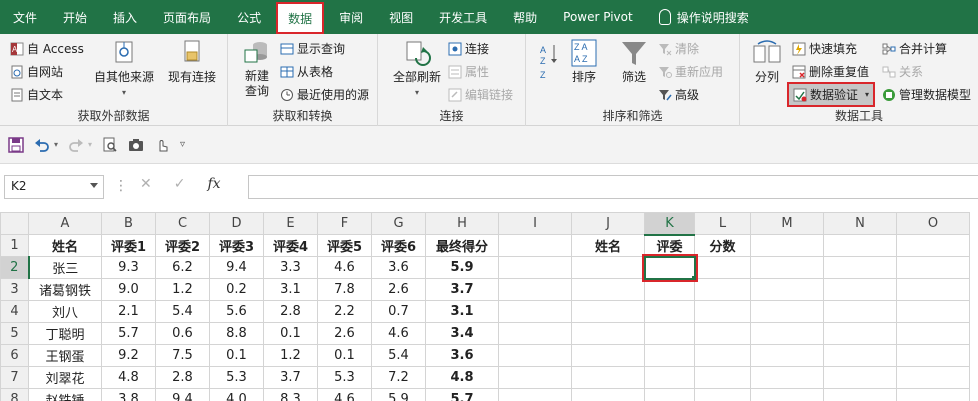  What do you see at coordinates (690, 71) in the screenshot?
I see `reapply-button: 重新应用` at bounding box center [690, 71].